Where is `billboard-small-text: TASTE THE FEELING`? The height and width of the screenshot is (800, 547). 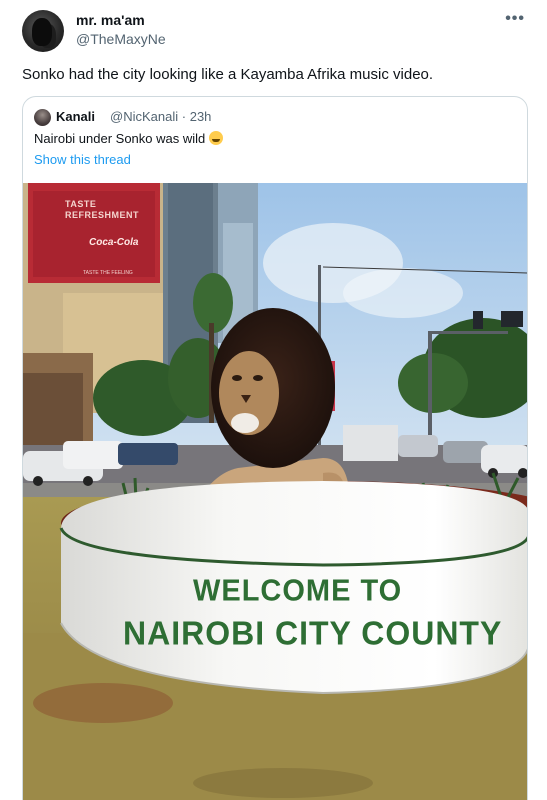 billboard-small-text: TASTE THE FEELING is located at coordinates (108, 273).